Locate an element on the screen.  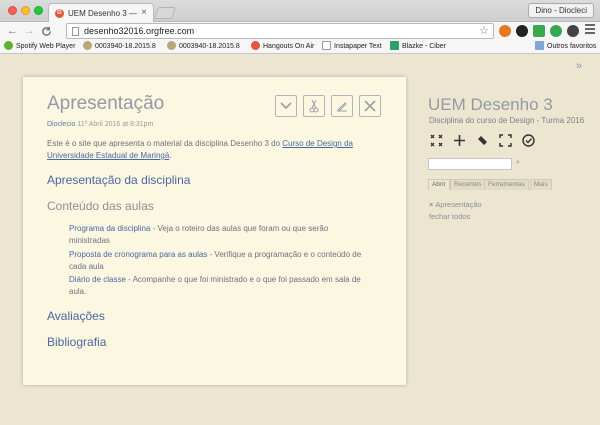
sidebar-collapse-icon: » is located at coordinates (579, 66).